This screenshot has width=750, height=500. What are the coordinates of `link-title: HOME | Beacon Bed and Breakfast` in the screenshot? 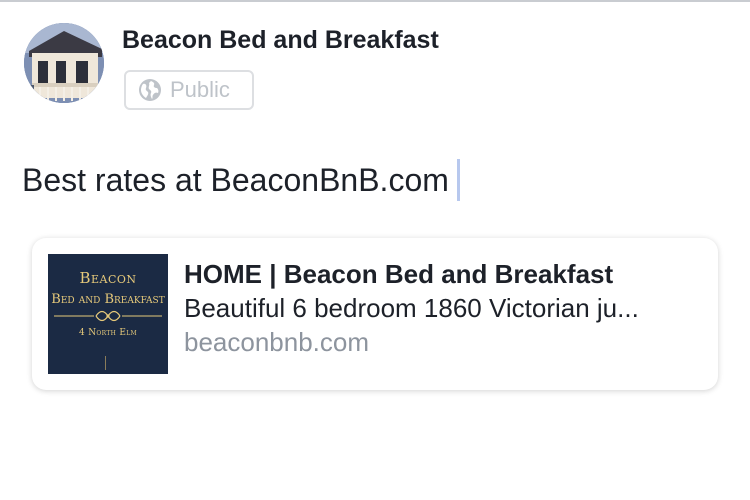 It's located at (399, 274).